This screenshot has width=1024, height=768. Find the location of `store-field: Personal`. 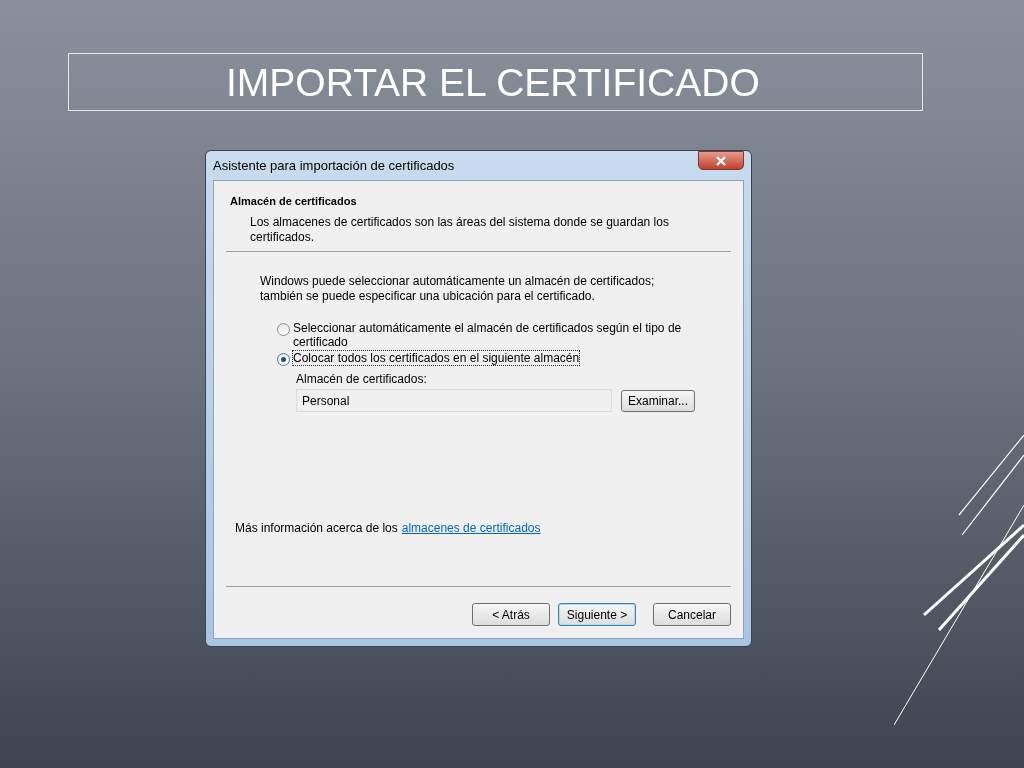

store-field: Personal is located at coordinates (454, 400).